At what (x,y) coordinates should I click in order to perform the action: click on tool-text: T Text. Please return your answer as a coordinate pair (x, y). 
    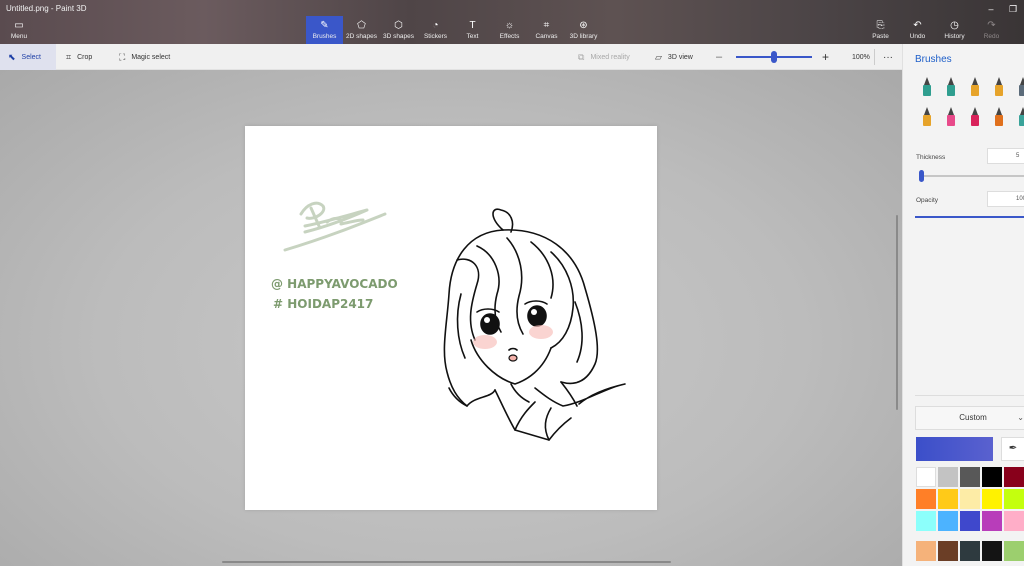
    Looking at the image, I should click on (472, 30).